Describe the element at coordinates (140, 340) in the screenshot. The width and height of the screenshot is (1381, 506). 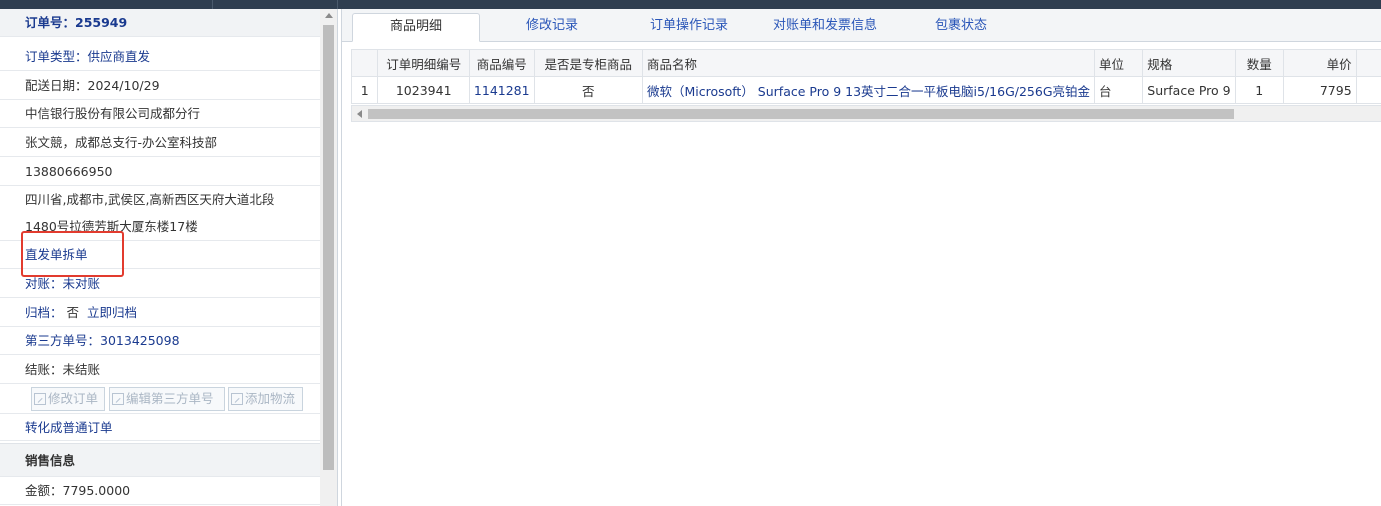
I see `third-party-number: 3013425098` at that location.